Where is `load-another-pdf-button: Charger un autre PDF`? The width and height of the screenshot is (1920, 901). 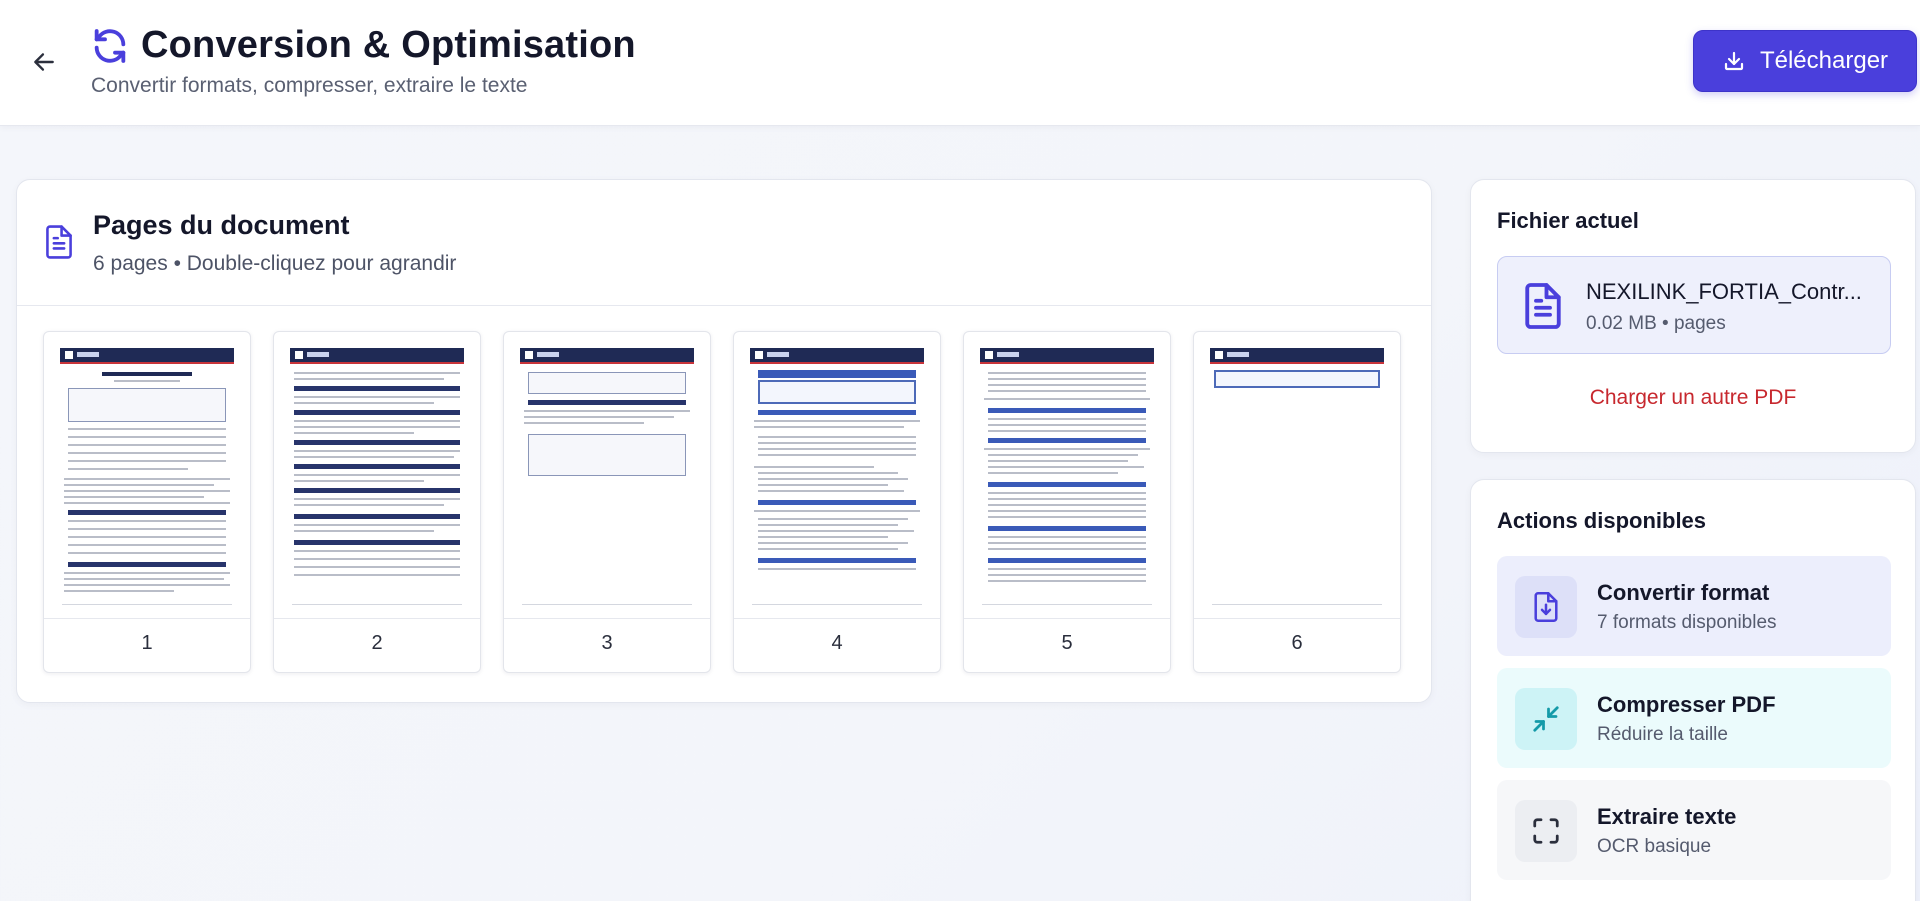
load-another-pdf-button: Charger un autre PDF is located at coordinates (1693, 398).